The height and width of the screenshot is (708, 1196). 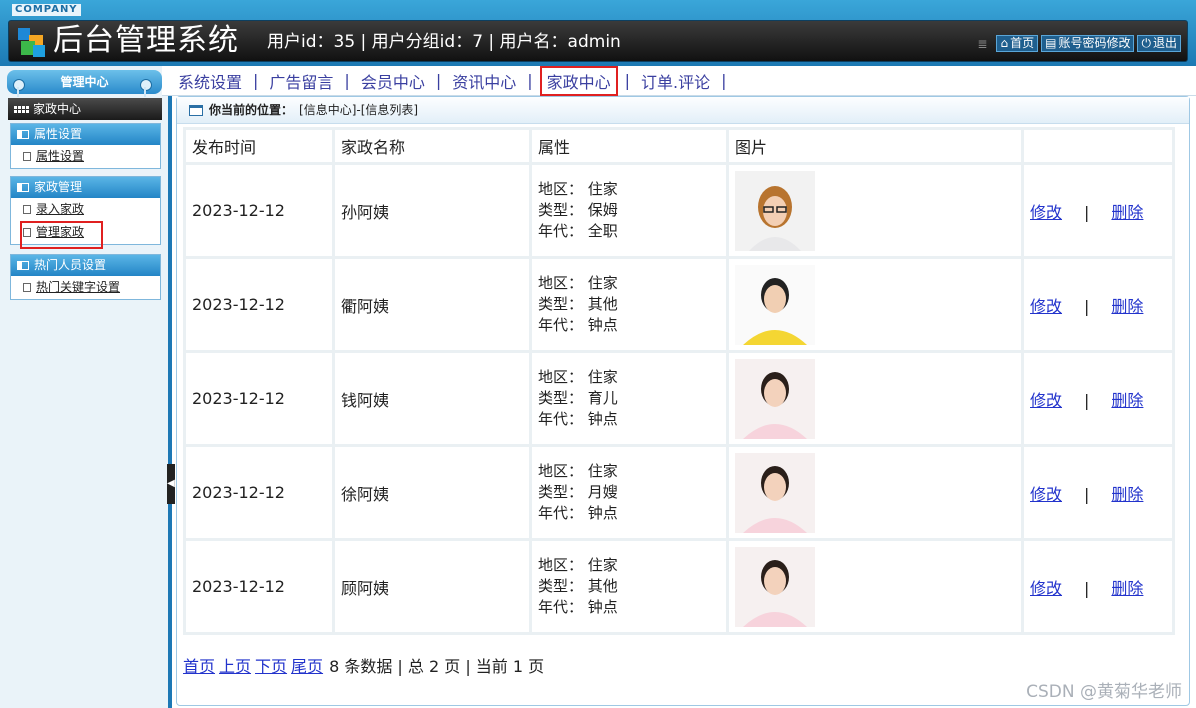 I want to click on first-page-link: 首页, so click(x=199, y=666).